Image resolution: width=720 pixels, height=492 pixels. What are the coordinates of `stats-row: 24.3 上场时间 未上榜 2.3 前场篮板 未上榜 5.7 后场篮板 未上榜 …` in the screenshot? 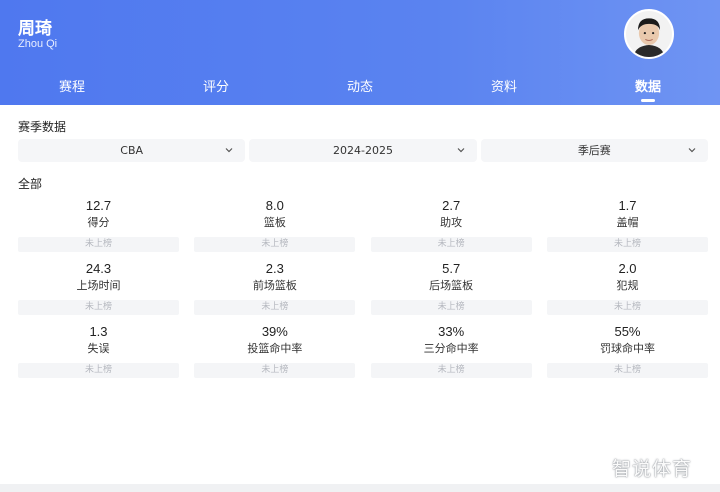 It's located at (363, 291).